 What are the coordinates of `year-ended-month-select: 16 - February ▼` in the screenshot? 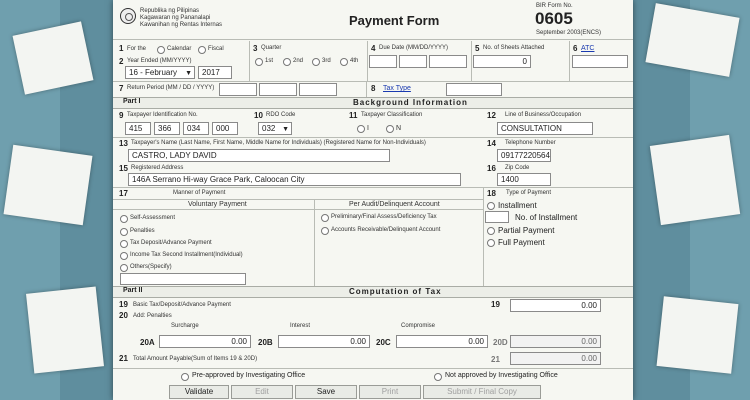 It's located at (160, 72).